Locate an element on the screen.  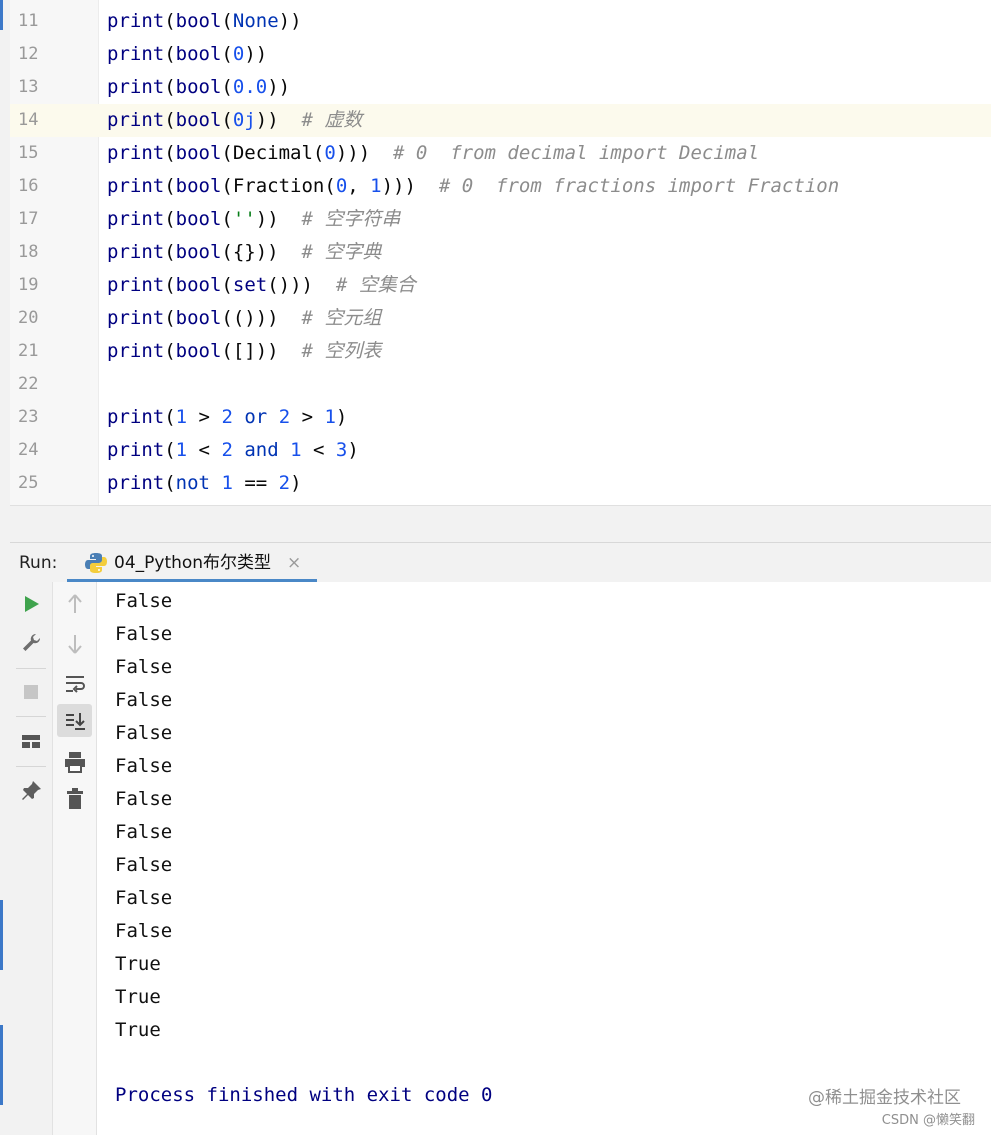
code-text: print(bool({})) # 空字典 is located at coordinates (244, 252).